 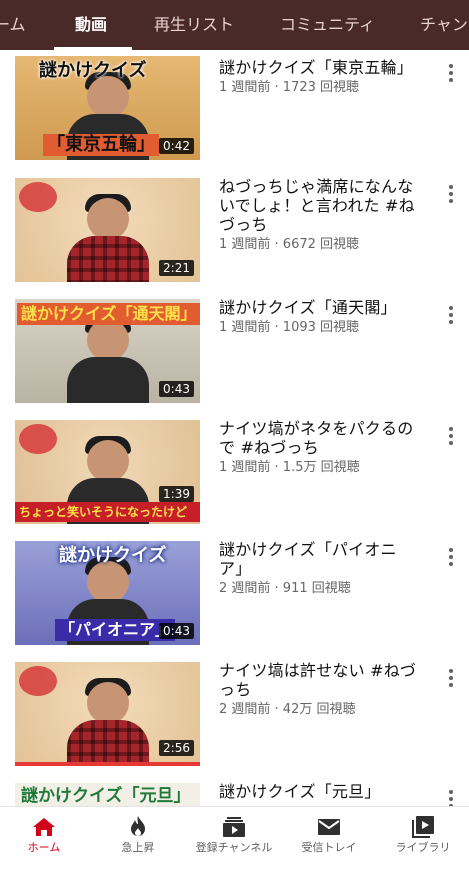 What do you see at coordinates (107, 512) in the screenshot?
I see `thumbnail-caption: ちょっと笑いそうになったけど` at bounding box center [107, 512].